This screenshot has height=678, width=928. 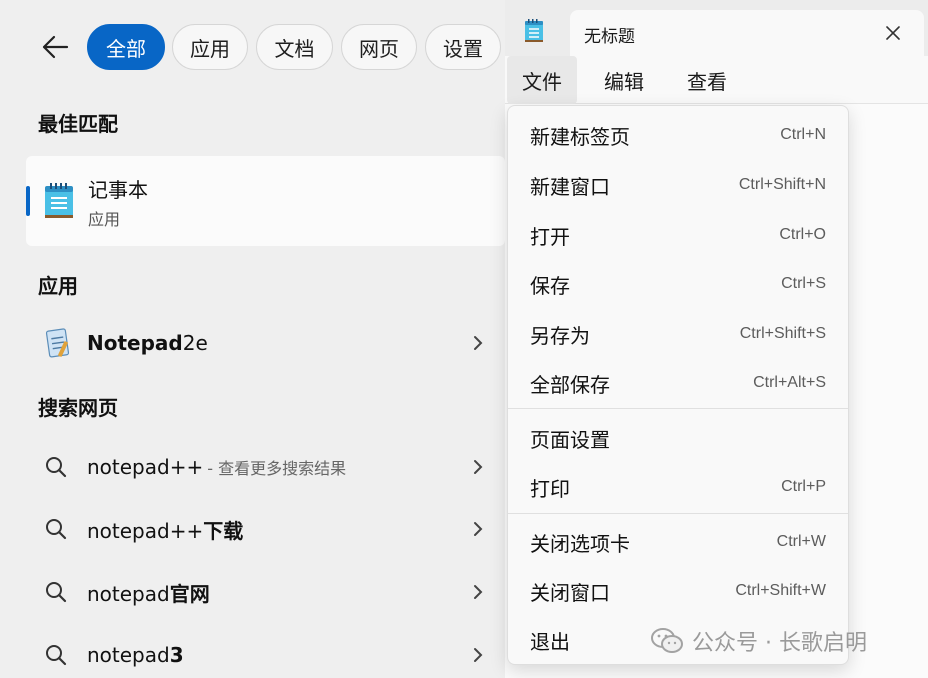 I want to click on filter-documents: 文档, so click(x=294, y=47).